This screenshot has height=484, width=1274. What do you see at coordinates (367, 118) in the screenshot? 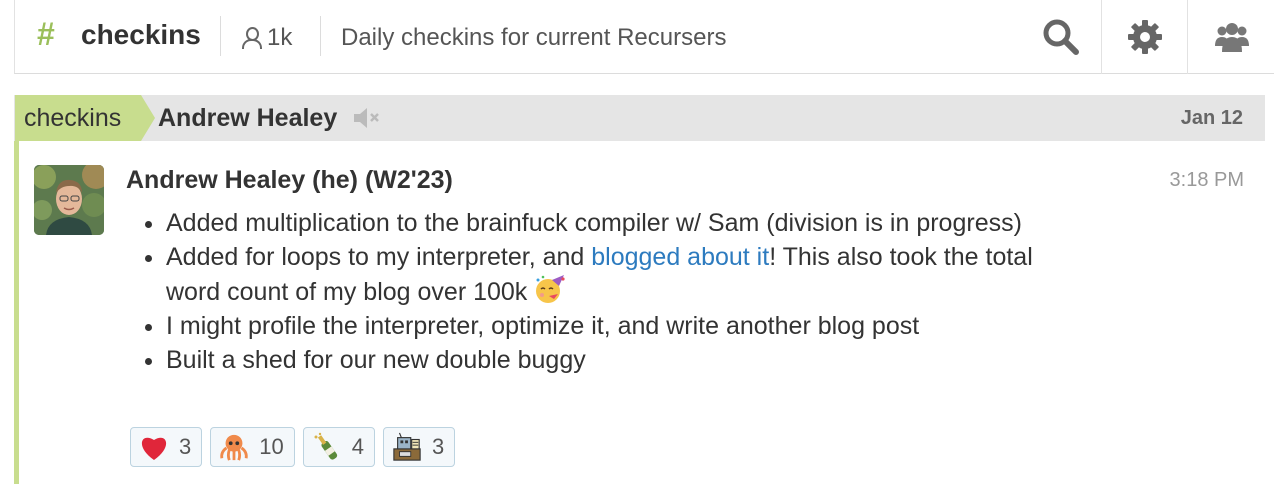
I see `muted-speaker-icon` at bounding box center [367, 118].